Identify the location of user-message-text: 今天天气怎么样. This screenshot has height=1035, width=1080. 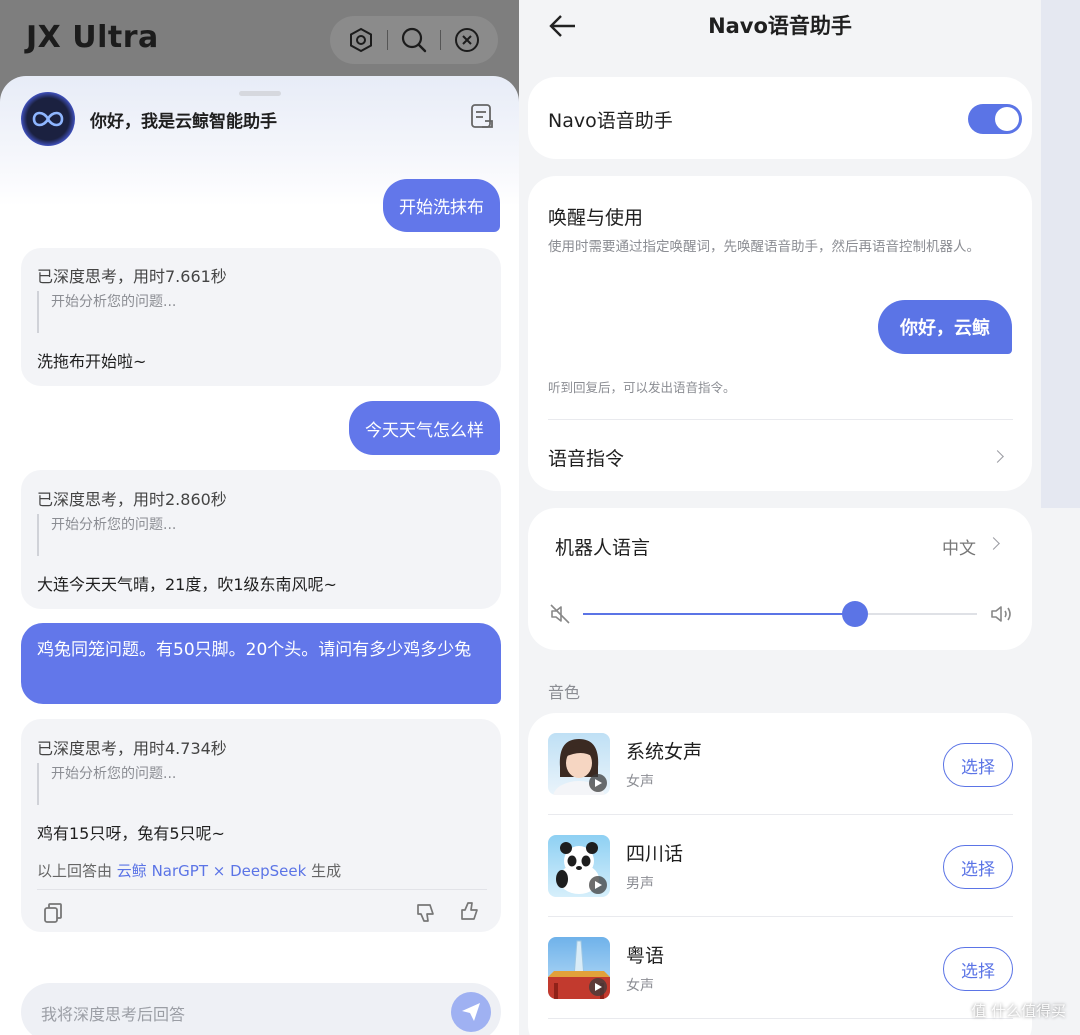
(424, 430).